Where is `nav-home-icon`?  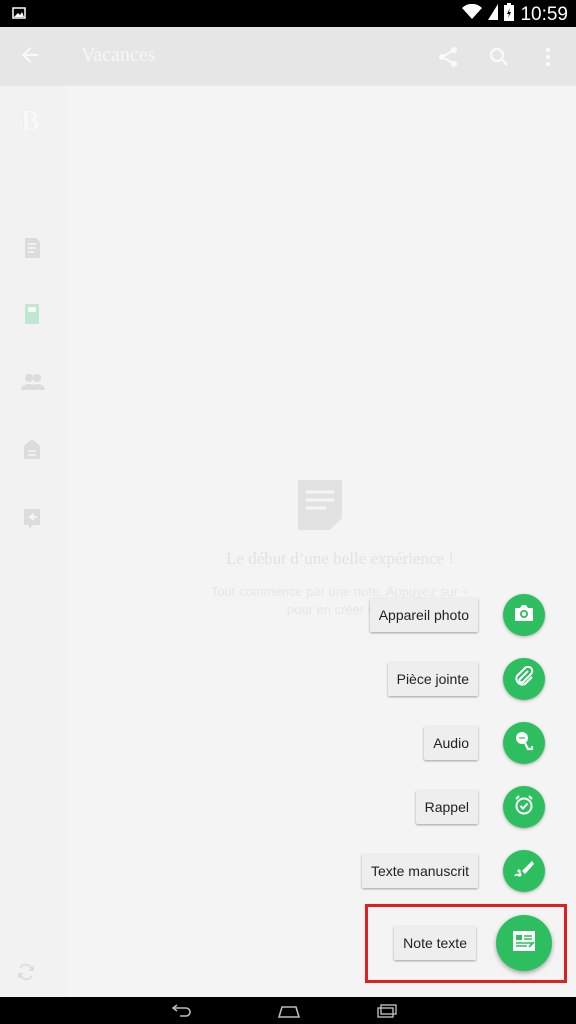
nav-home-icon is located at coordinates (289, 1014).